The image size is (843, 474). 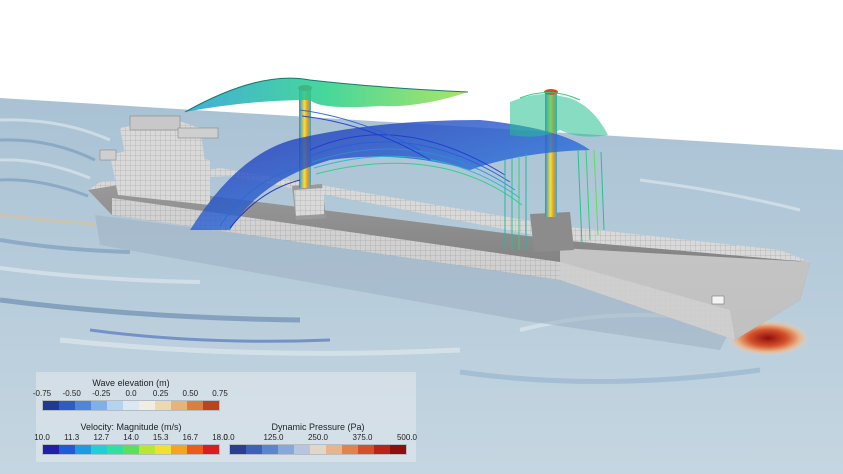 What do you see at coordinates (131, 383) in the screenshot?
I see `legend-title: Wave elevation (m)` at bounding box center [131, 383].